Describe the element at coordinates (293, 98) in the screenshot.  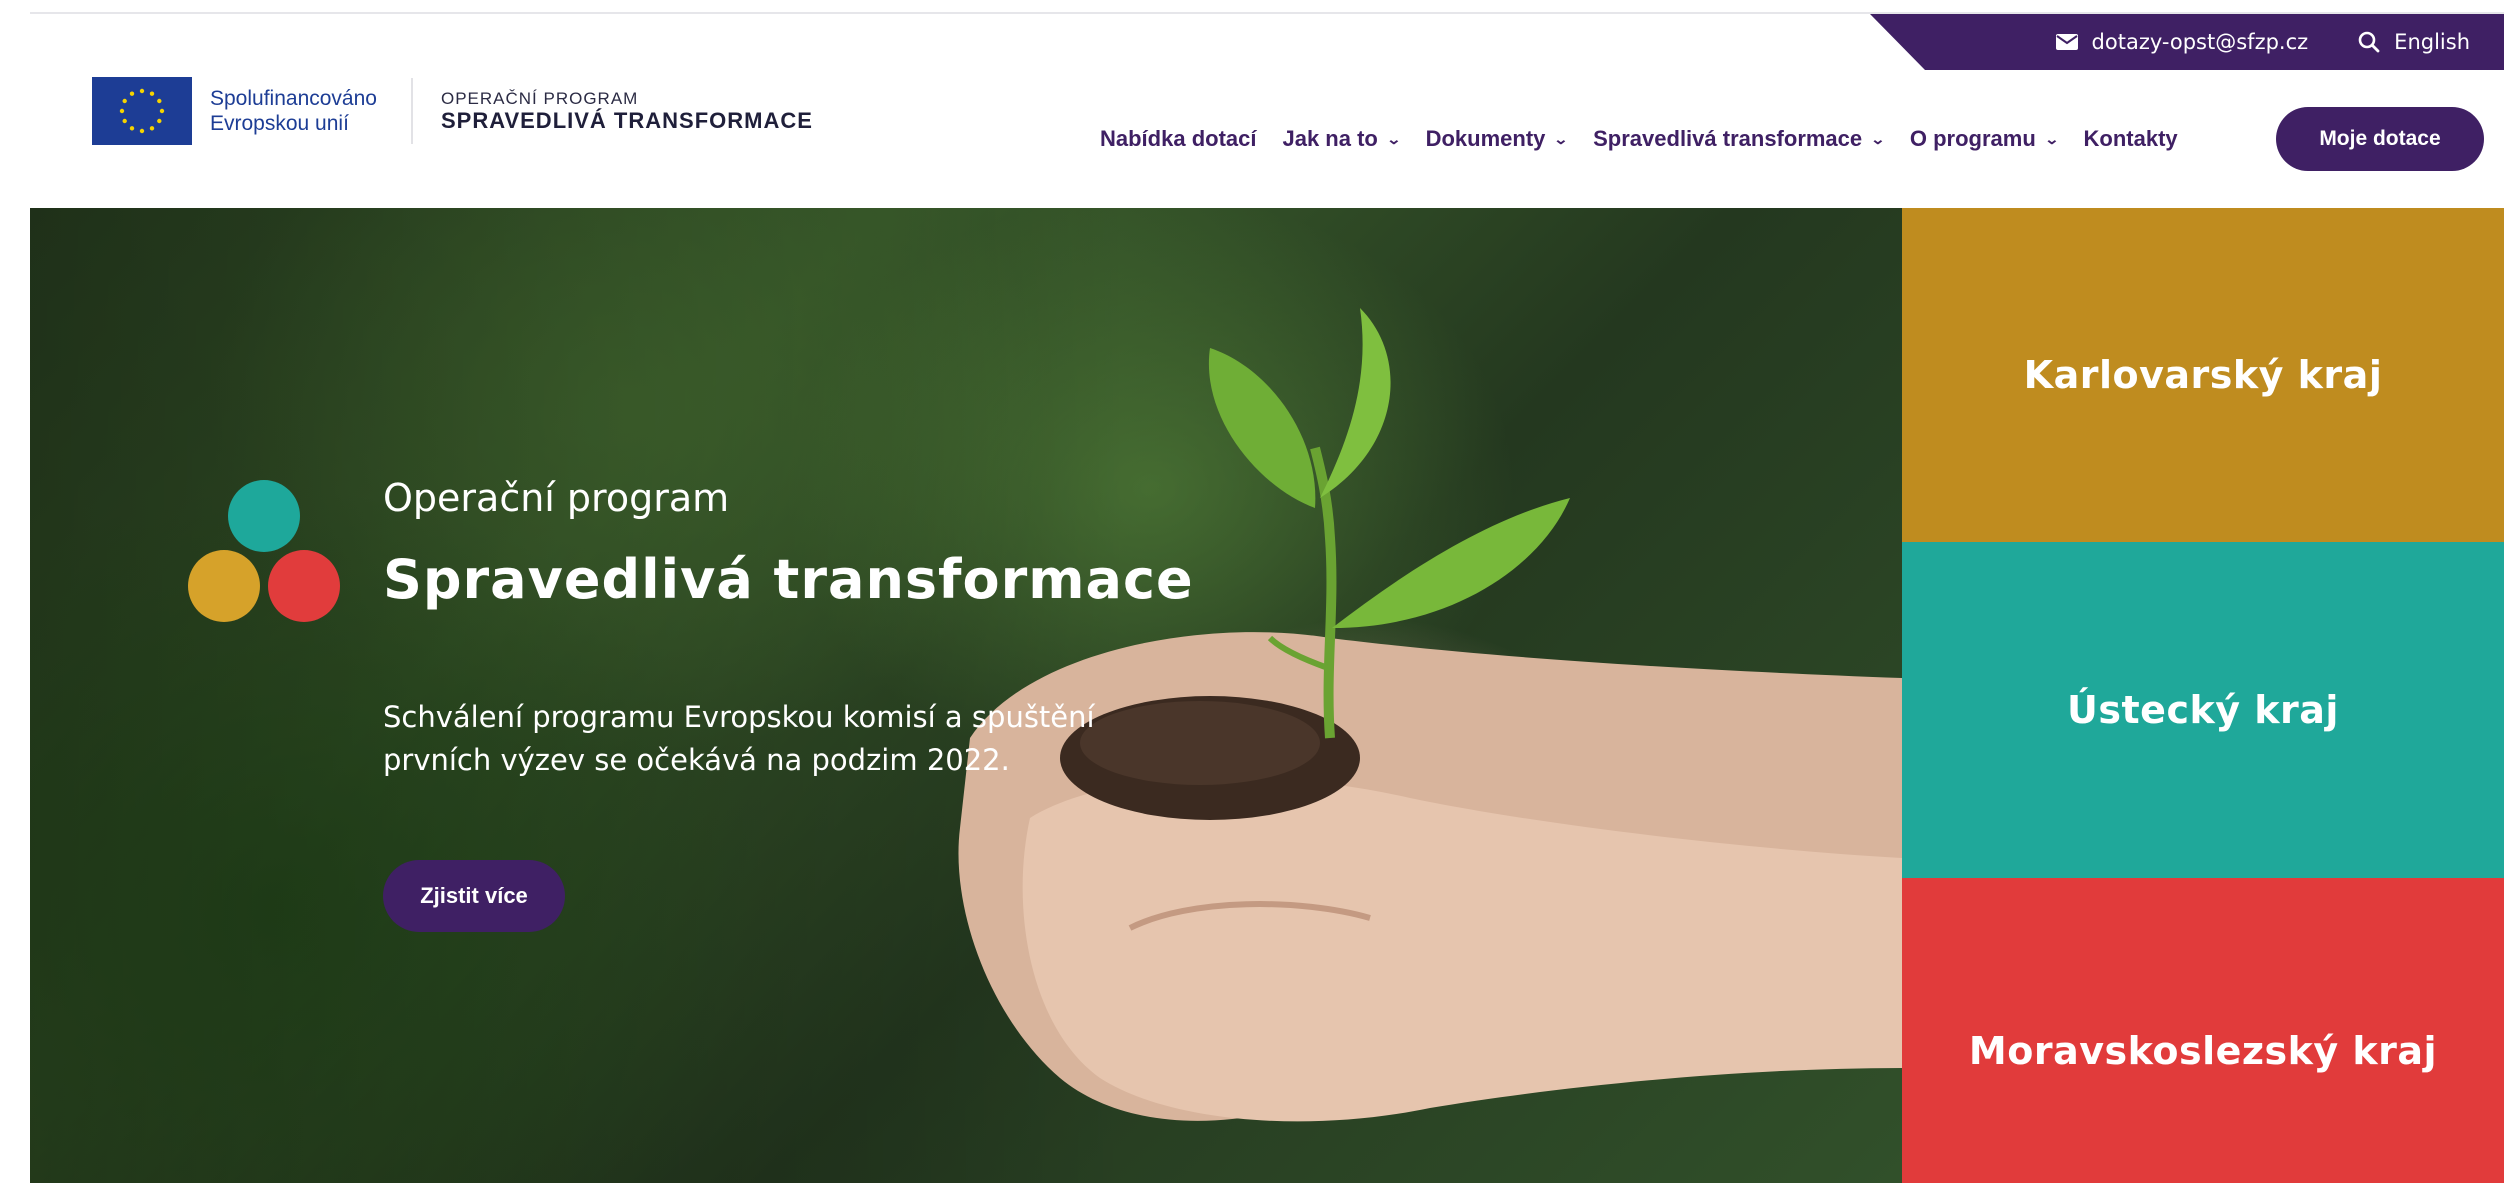
I see `eu-text-line1: Spolufinancováno` at that location.